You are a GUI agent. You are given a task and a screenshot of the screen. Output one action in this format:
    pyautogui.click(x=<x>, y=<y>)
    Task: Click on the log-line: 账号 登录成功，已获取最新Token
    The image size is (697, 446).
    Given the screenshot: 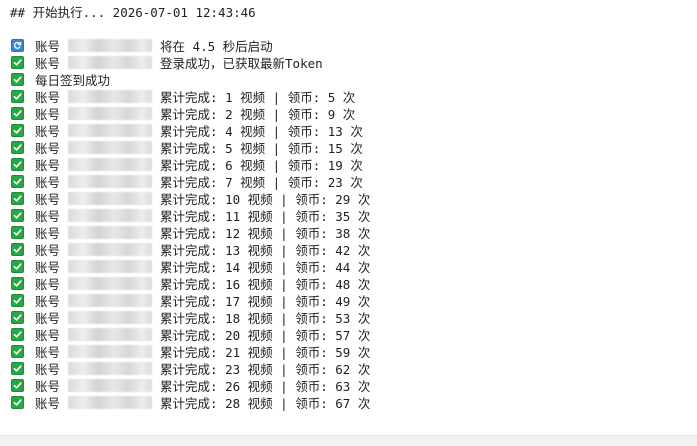 What is the action you would take?
    pyautogui.click(x=190, y=62)
    